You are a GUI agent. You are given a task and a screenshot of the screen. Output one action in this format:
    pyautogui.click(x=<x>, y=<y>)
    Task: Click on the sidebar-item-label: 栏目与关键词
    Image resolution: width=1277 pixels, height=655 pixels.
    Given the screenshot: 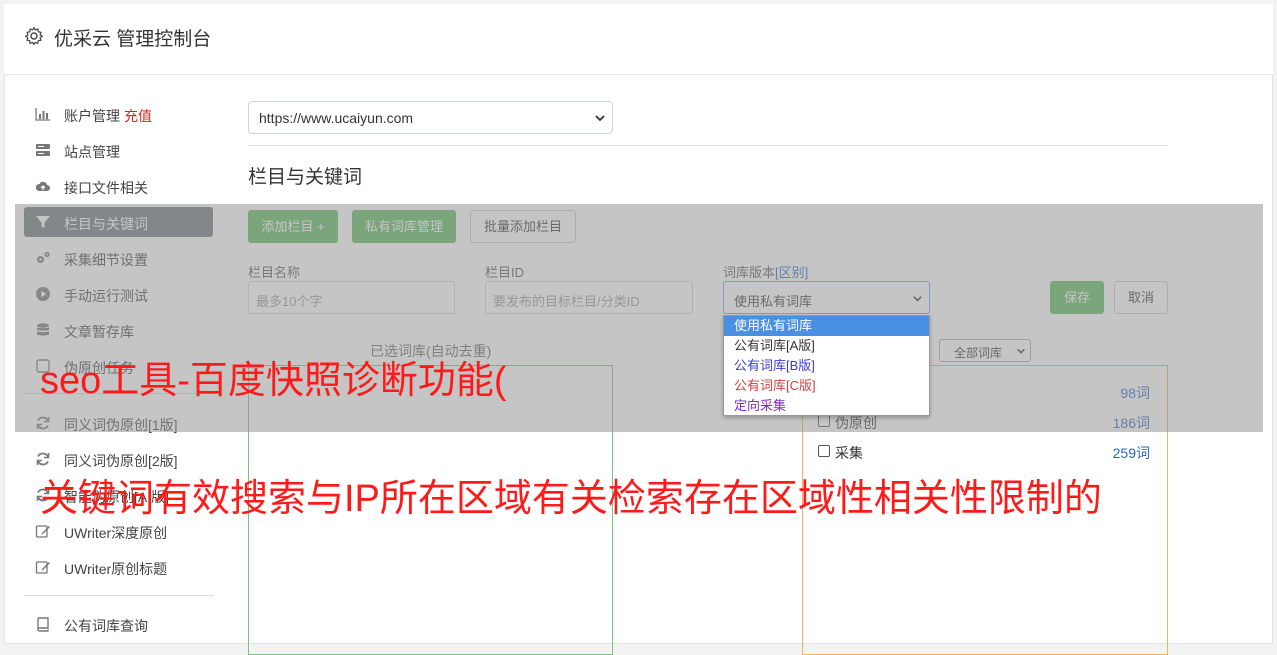 What is the action you would take?
    pyautogui.click(x=106, y=224)
    